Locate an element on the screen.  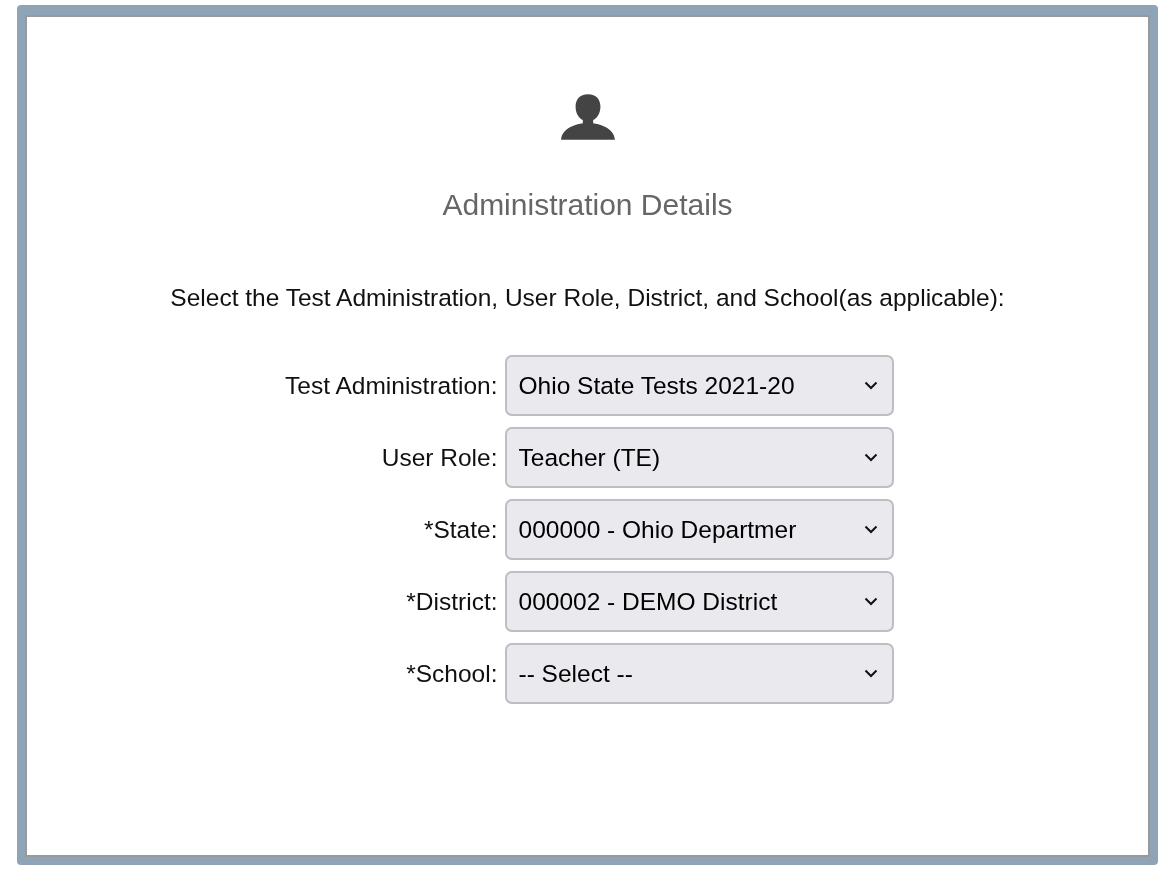
dropdown-select: 000002 - DEMO District is located at coordinates (699, 601).